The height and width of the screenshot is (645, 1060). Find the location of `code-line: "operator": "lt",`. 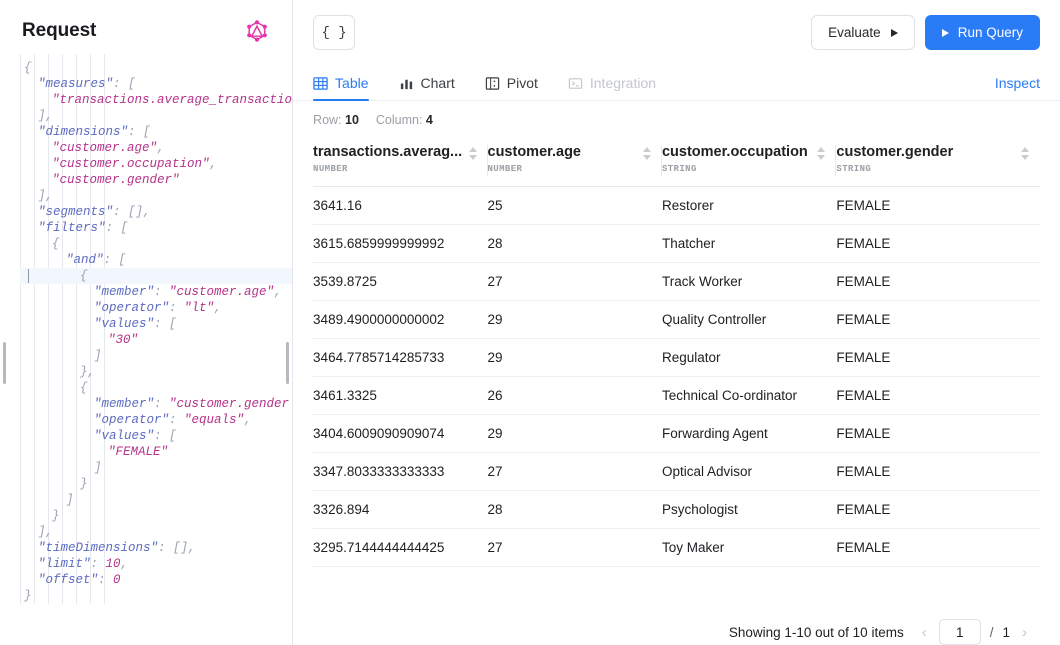

code-line: "operator": "lt", is located at coordinates (156, 308).